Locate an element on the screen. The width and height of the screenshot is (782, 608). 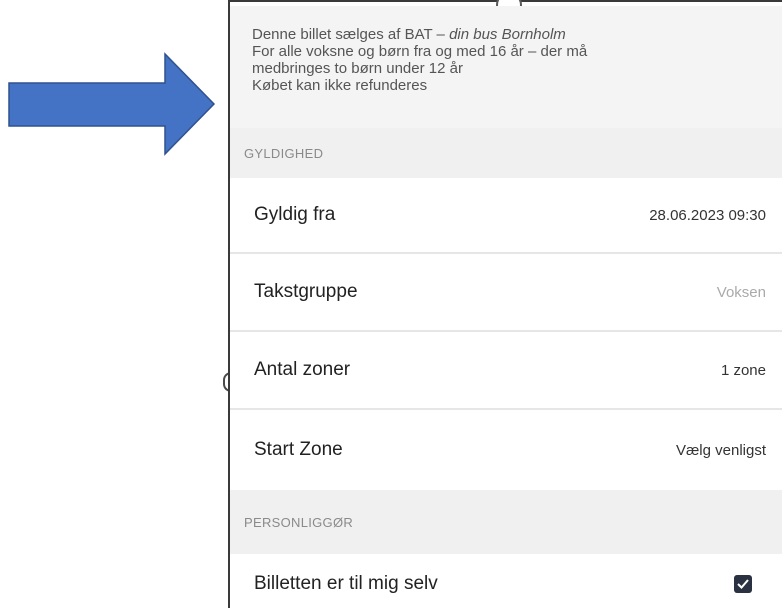
checkmark-icon is located at coordinates (743, 584).